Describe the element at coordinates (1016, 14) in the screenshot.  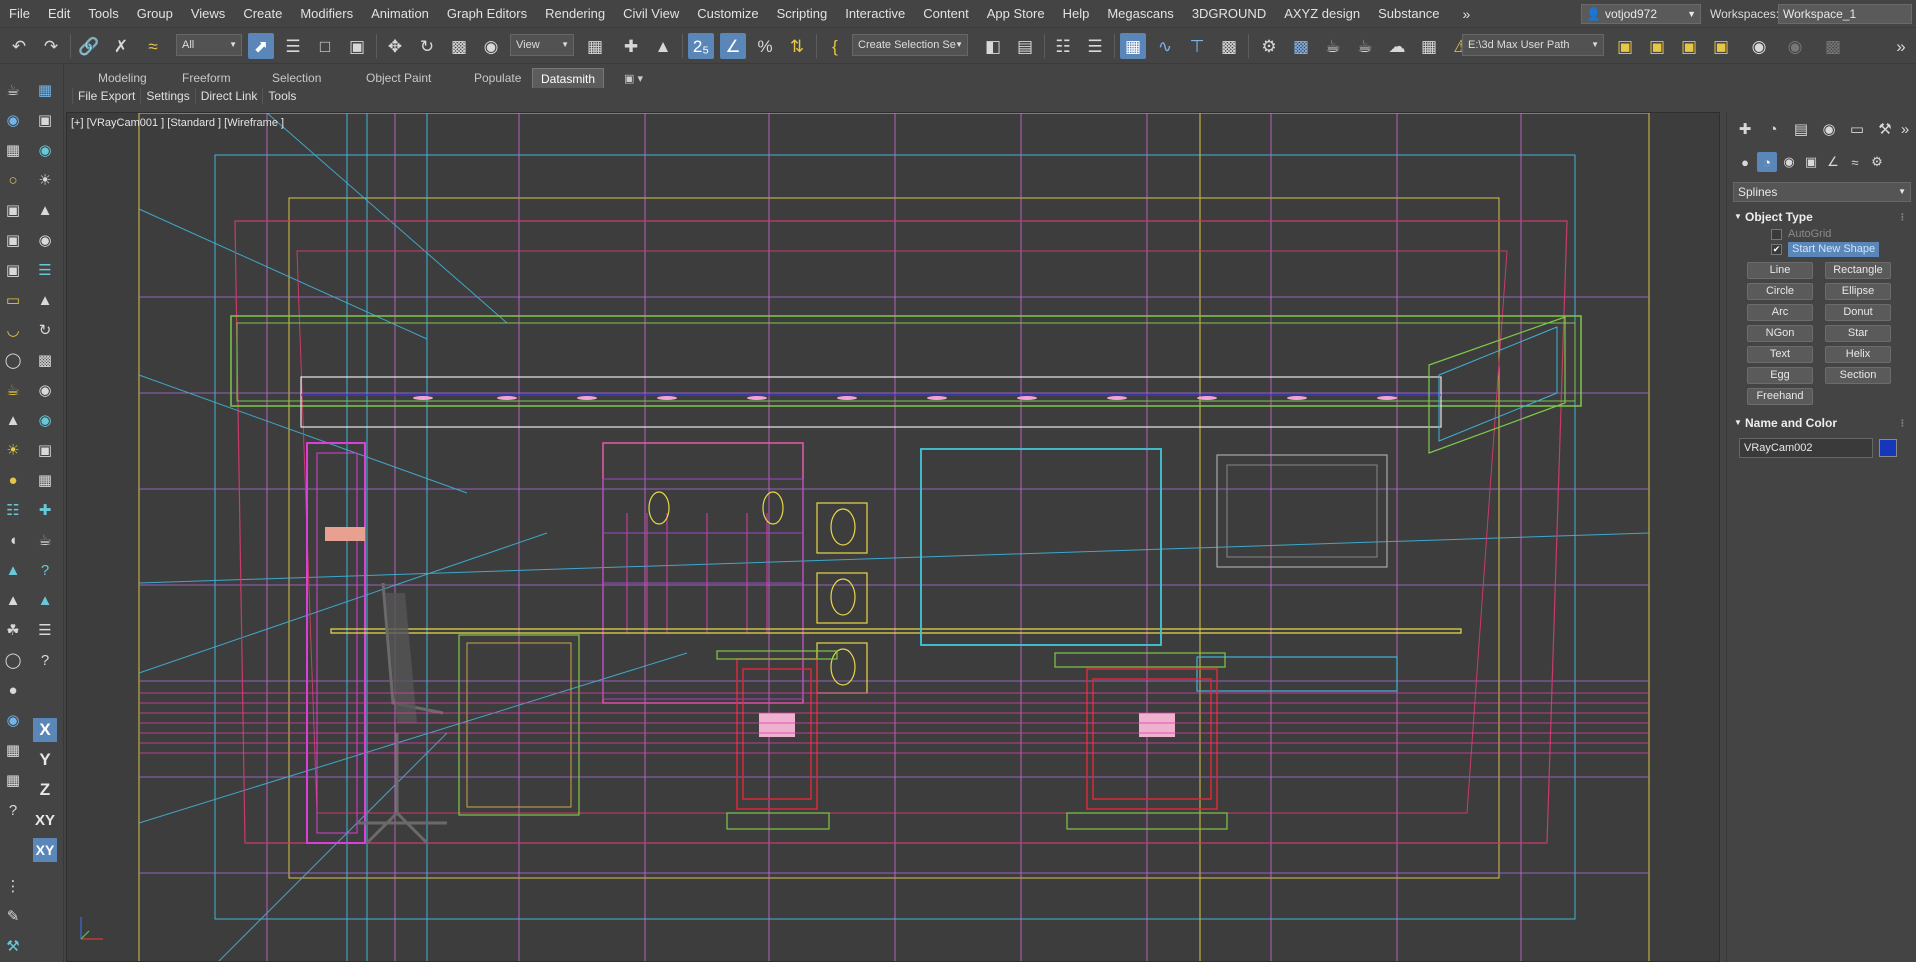
I see `menu-app-store: App Store` at that location.